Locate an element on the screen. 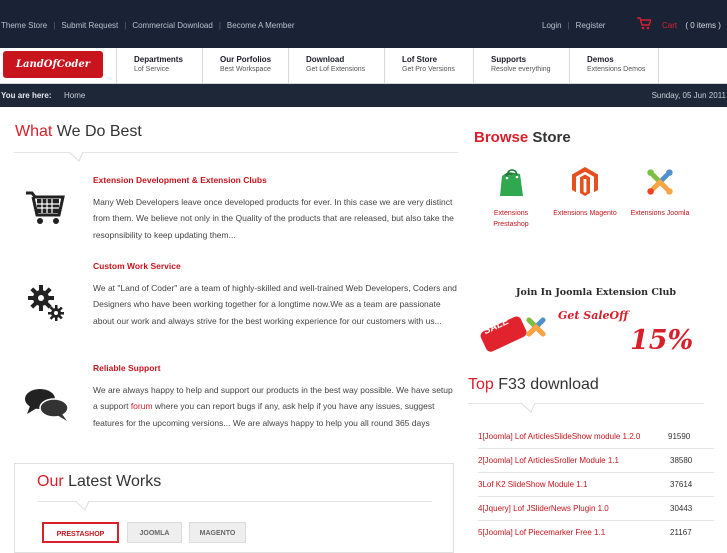 This screenshot has height=553, width=727. section-title: What We Do Best is located at coordinates (78, 131).